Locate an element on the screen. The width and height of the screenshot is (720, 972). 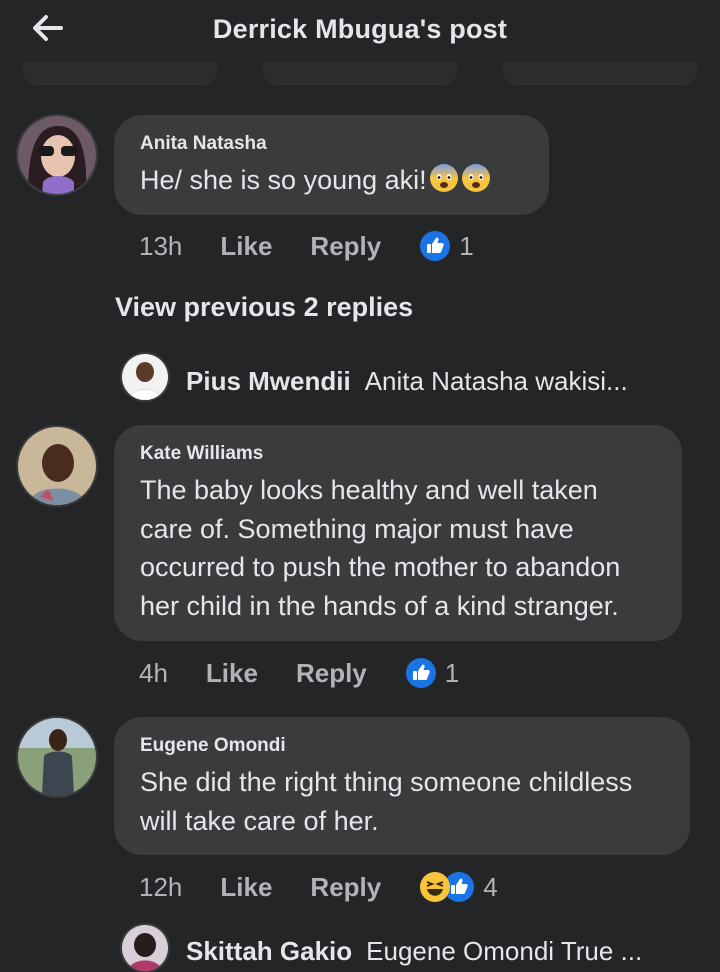
page-title: Derrick Mbugua's post is located at coordinates (360, 29).